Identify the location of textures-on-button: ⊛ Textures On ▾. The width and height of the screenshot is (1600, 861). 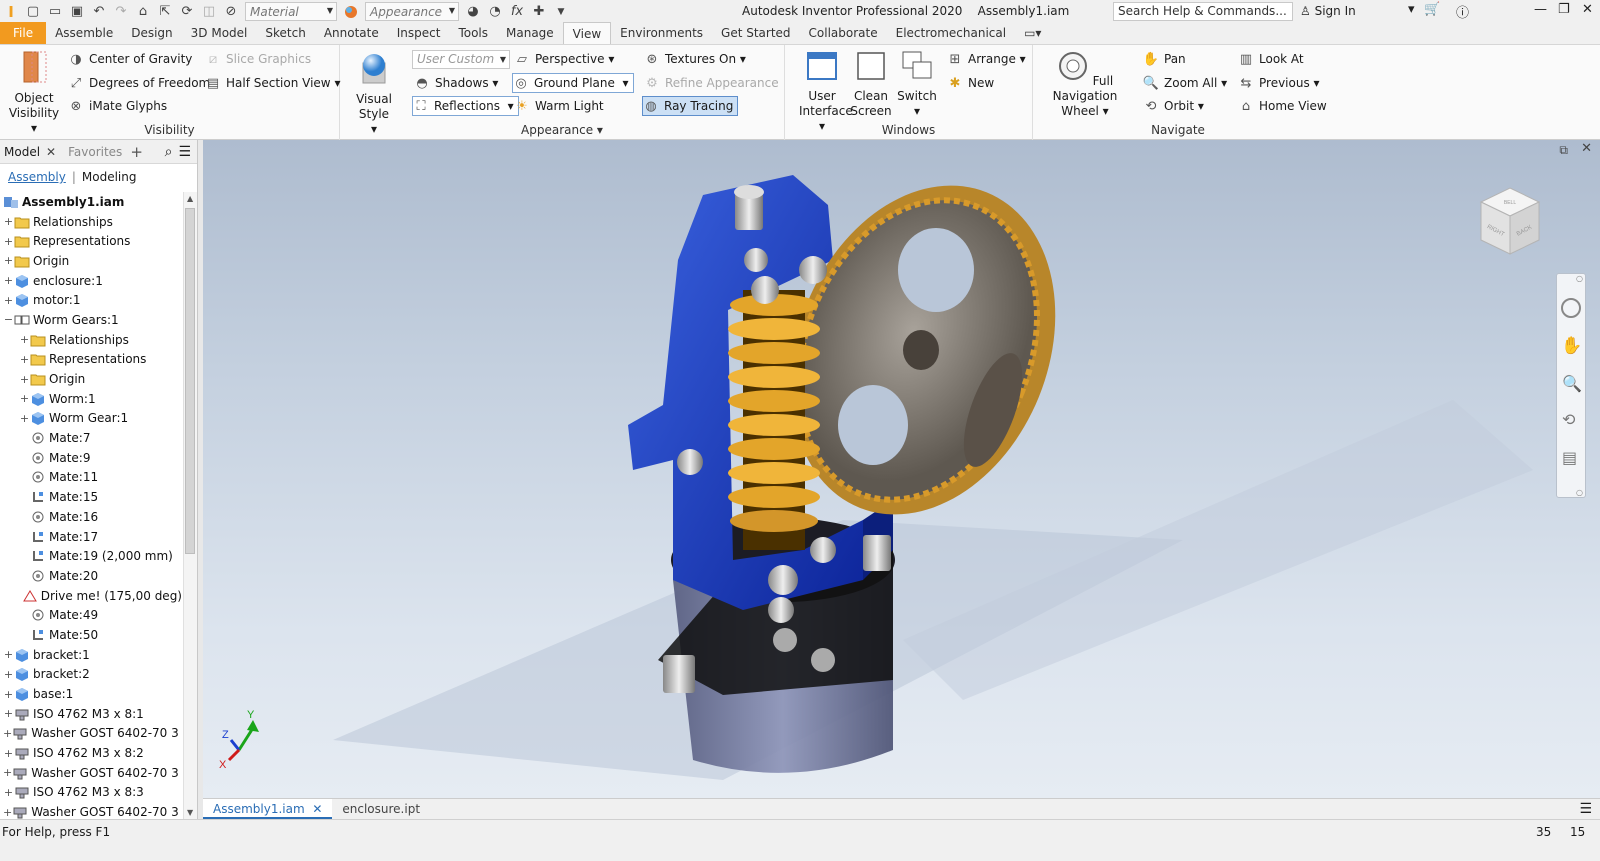
(695, 59).